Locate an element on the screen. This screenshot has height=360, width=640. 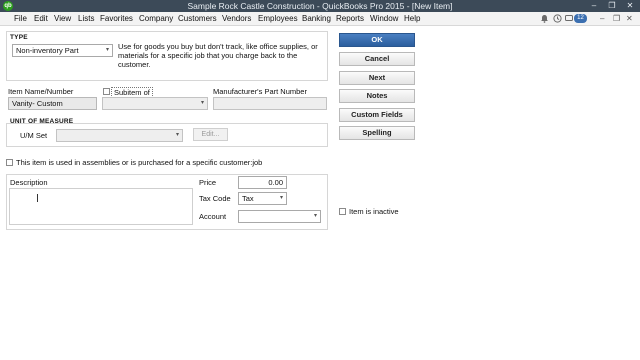
notification-count-badge: 12 is located at coordinates (580, 18).